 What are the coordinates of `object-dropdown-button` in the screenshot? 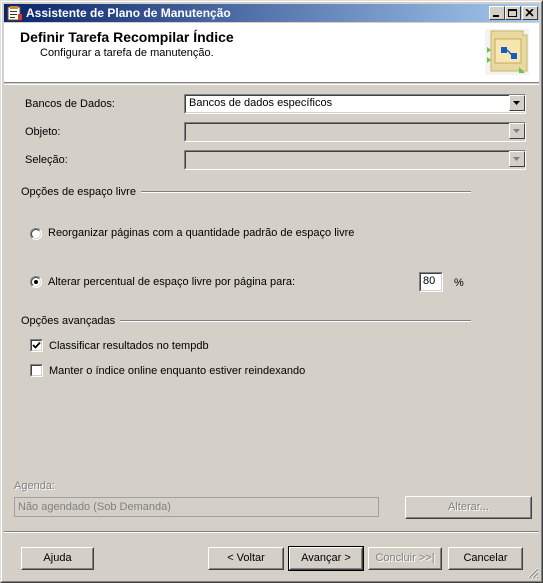 It's located at (517, 131).